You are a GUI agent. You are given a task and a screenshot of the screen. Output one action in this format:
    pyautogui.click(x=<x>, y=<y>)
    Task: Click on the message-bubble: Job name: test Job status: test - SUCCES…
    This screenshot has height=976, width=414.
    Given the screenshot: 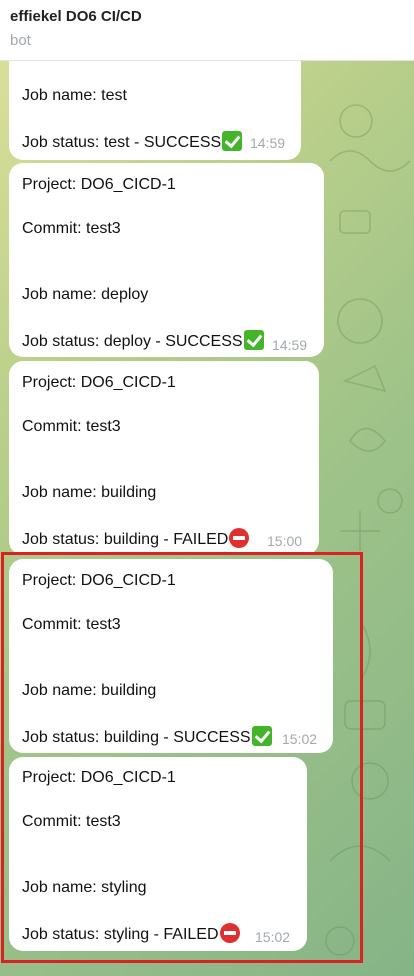 What is the action you would take?
    pyautogui.click(x=155, y=110)
    